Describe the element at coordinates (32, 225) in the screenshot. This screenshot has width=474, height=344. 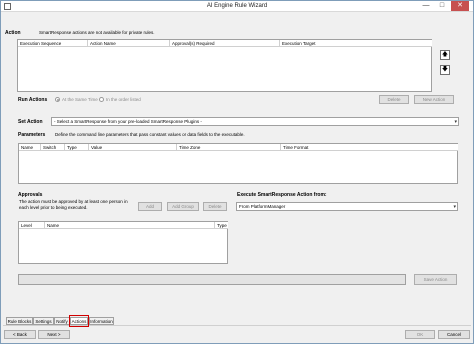
I see `column-header-level: Level` at that location.